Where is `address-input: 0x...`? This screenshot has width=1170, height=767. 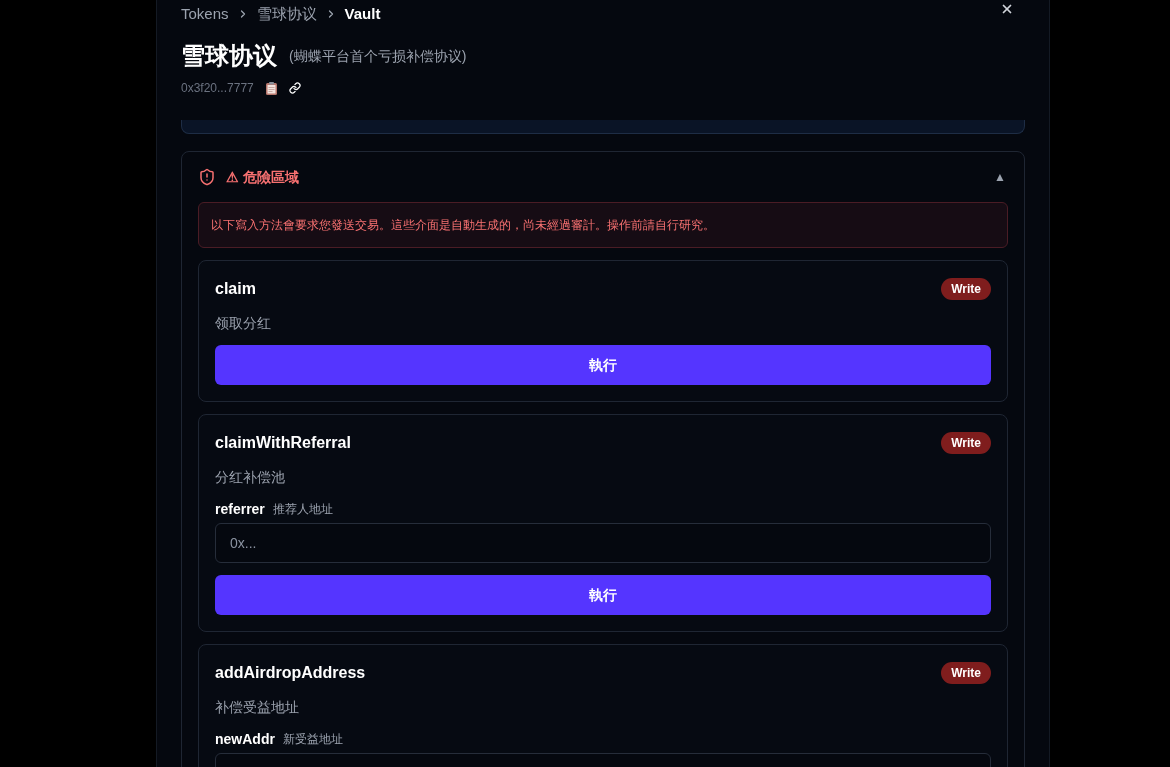
address-input: 0x... is located at coordinates (603, 543).